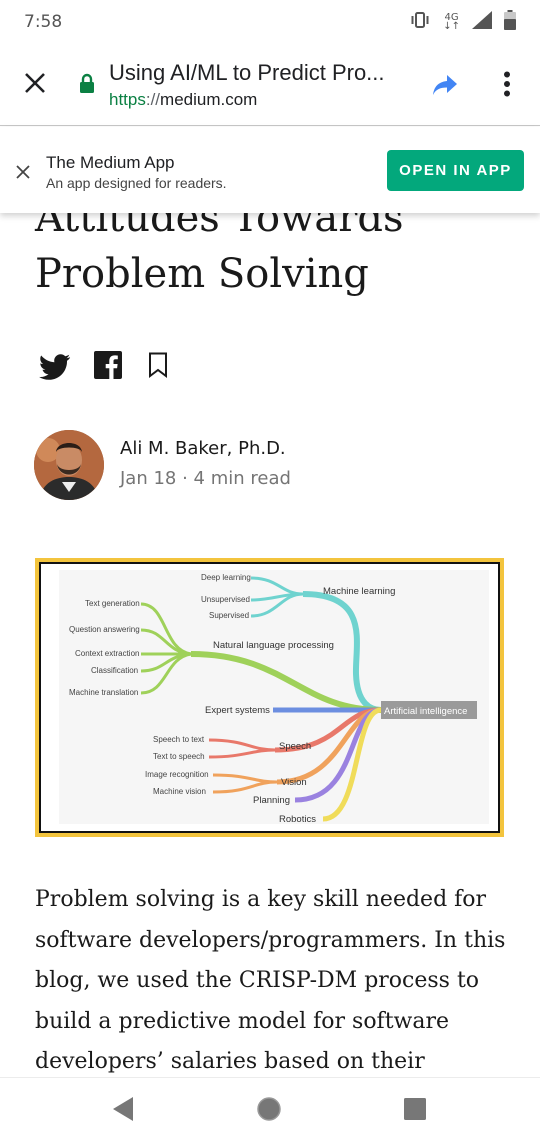 This screenshot has height=1141, width=540. I want to click on share-button, so click(445, 85).